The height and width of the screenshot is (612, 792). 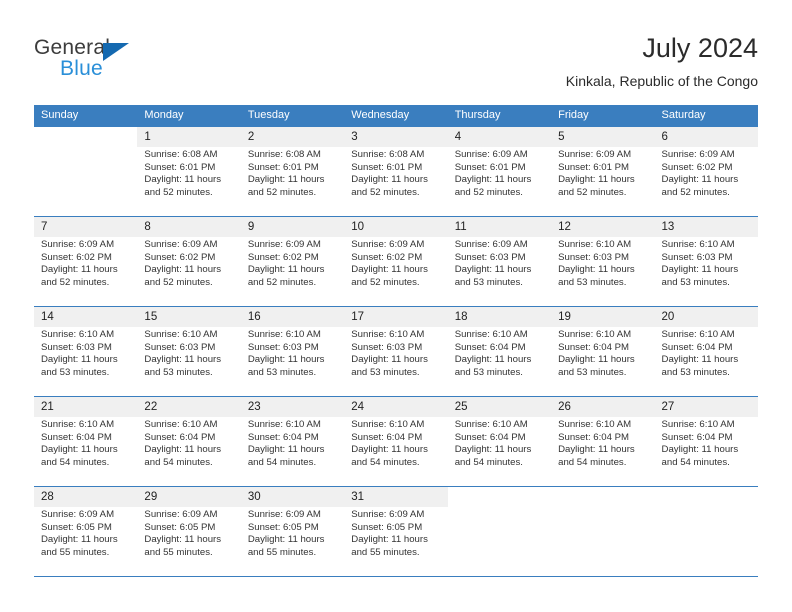 I want to click on logo-triangle-icon, so click(x=116, y=52).